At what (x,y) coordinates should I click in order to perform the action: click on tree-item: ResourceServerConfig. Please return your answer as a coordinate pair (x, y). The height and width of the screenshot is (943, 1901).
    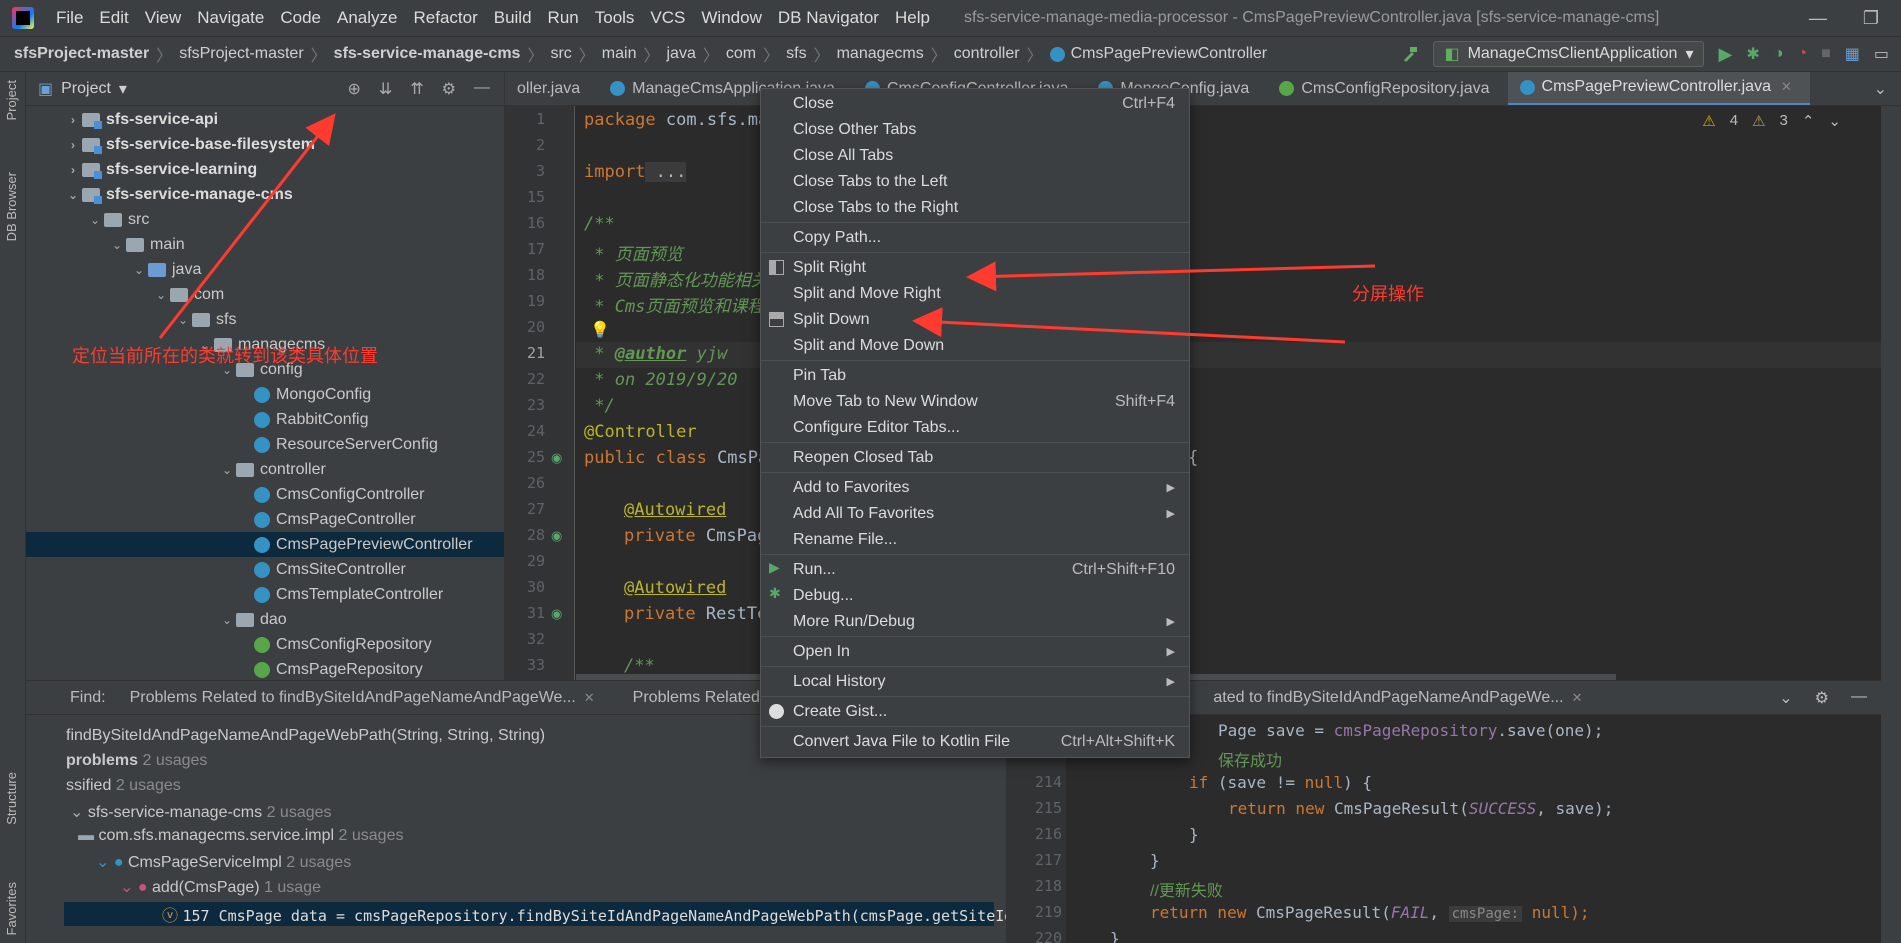
    Looking at the image, I should click on (265, 444).